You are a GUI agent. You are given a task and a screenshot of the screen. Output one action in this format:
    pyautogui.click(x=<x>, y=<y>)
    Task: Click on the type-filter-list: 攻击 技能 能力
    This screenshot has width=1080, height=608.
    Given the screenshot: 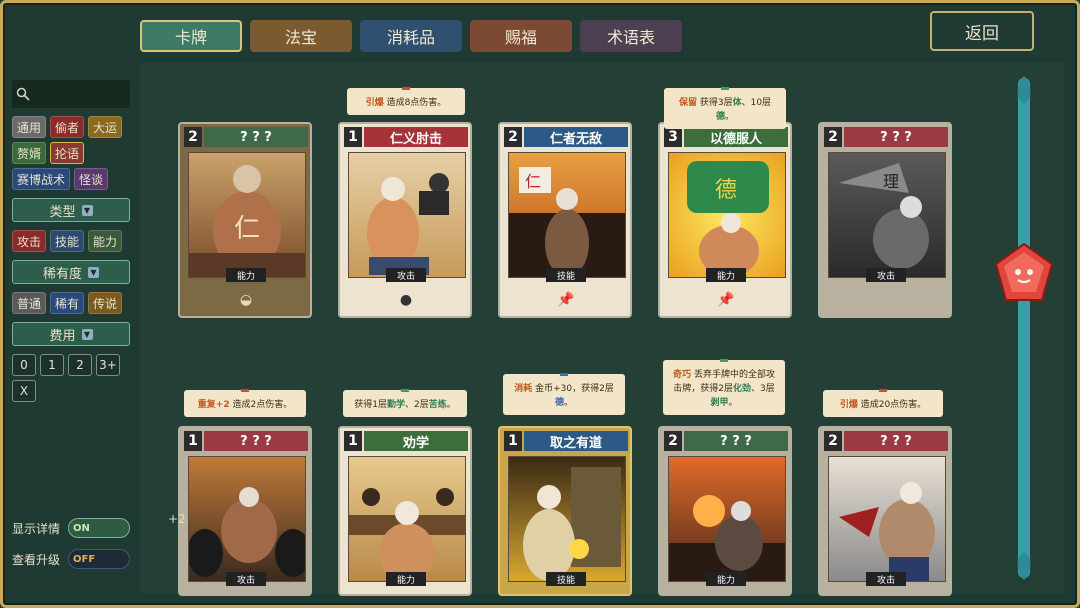 What is the action you would take?
    pyautogui.click(x=72, y=241)
    